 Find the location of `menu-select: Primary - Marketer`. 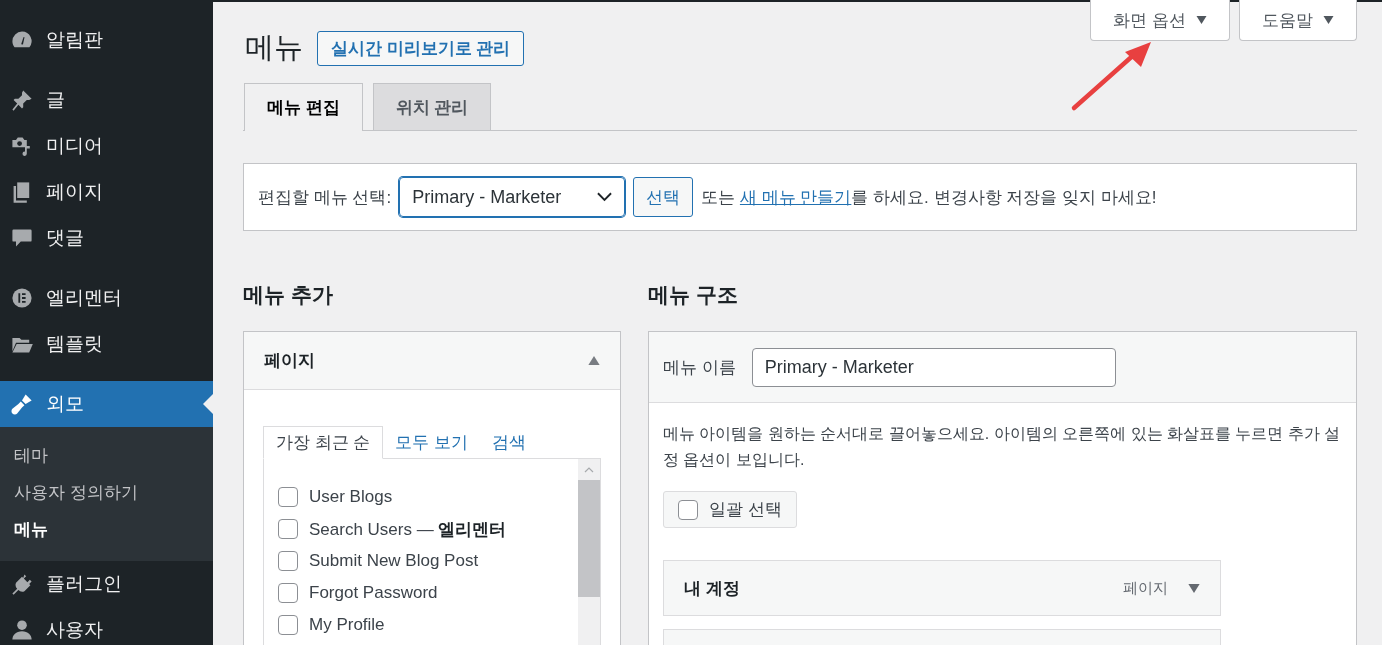

menu-select: Primary - Marketer is located at coordinates (512, 197).